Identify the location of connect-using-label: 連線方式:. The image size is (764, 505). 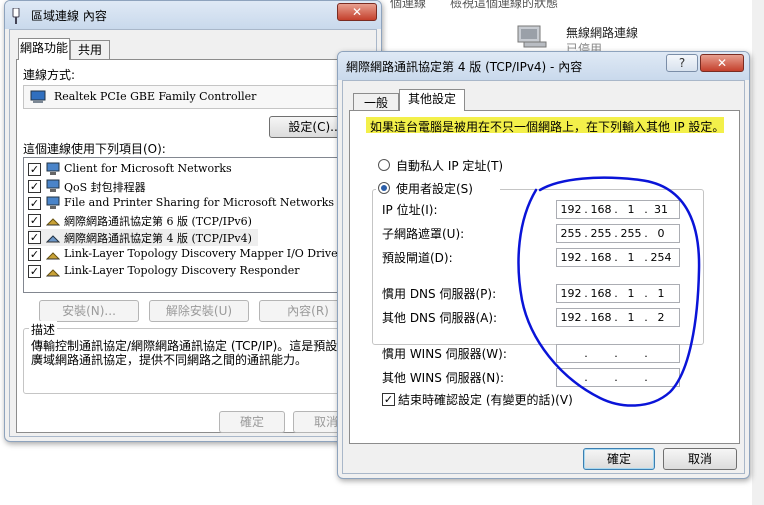
(49, 75).